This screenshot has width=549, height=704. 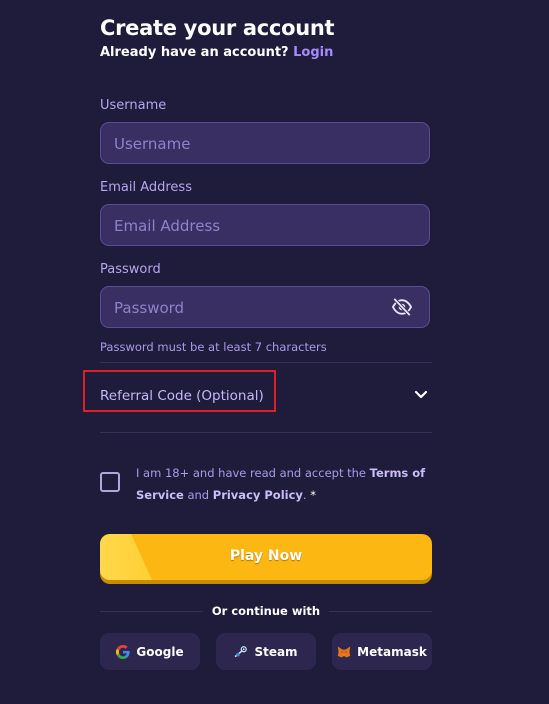 I want to click on terms-and: and, so click(x=198, y=495).